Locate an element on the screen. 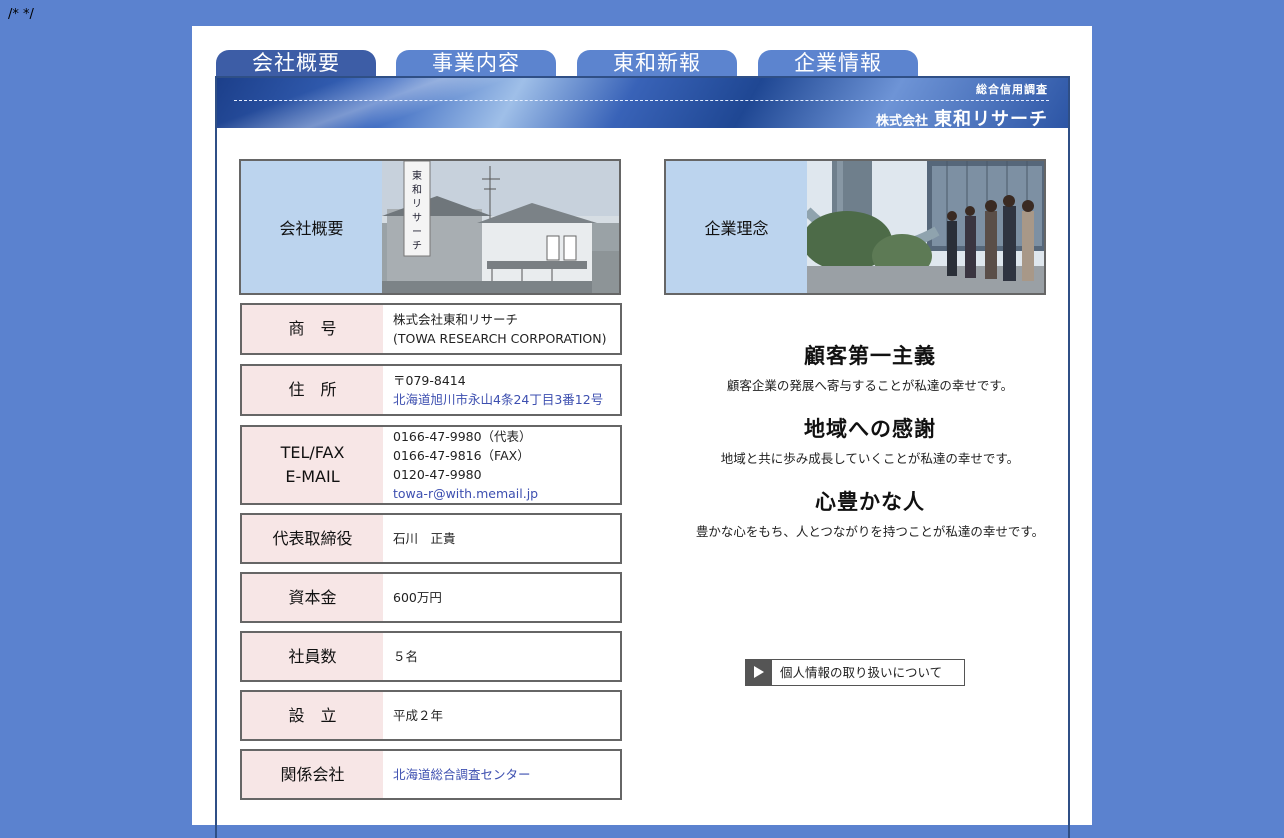 Image resolution: width=1284 pixels, height=838 pixels. banner-divider is located at coordinates (641, 100).